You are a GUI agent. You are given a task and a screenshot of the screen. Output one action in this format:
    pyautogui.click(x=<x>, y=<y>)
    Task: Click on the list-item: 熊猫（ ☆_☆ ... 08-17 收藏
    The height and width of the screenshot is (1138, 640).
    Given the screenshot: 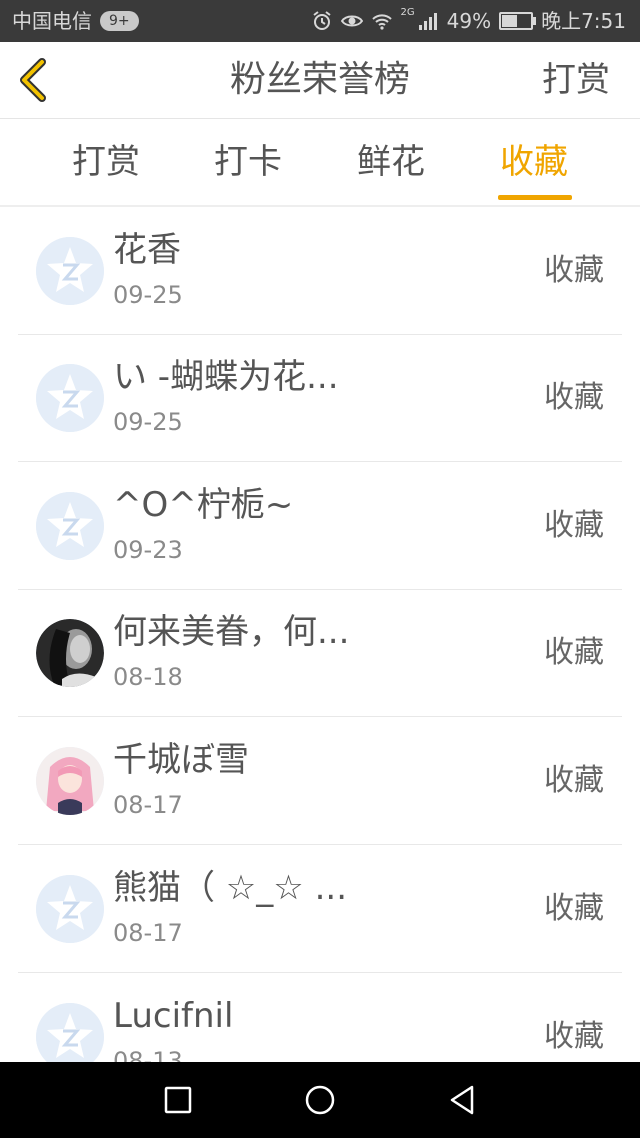 What is the action you would take?
    pyautogui.click(x=320, y=909)
    